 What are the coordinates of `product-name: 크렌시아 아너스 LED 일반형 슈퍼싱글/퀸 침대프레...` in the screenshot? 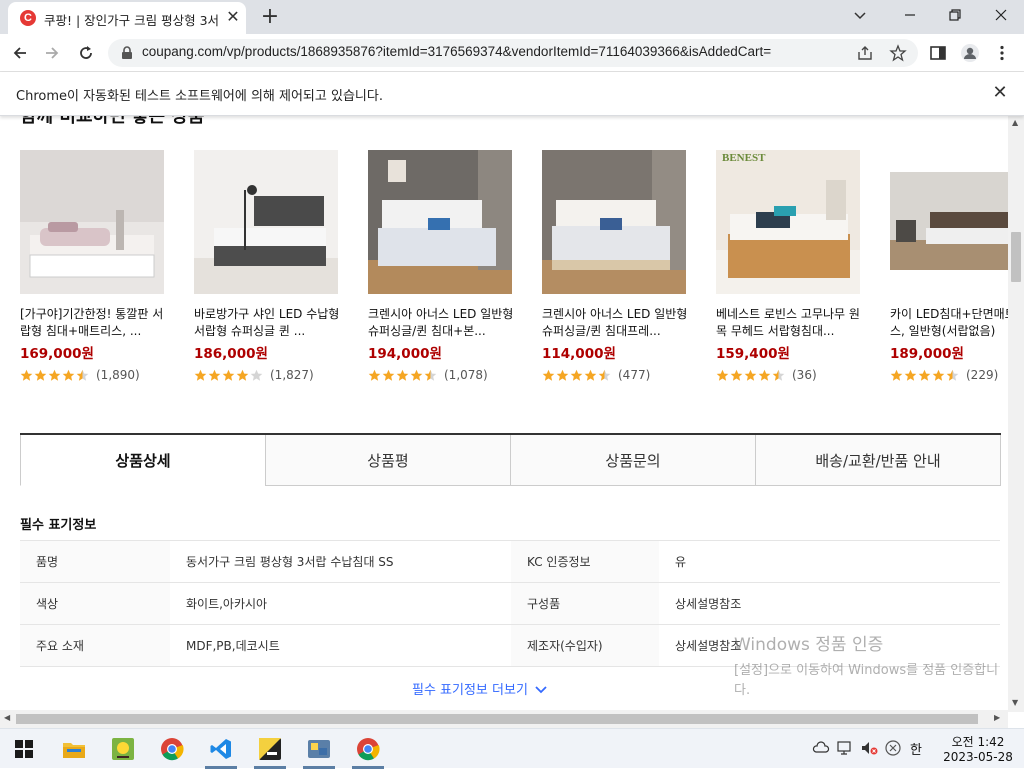 It's located at (617, 323).